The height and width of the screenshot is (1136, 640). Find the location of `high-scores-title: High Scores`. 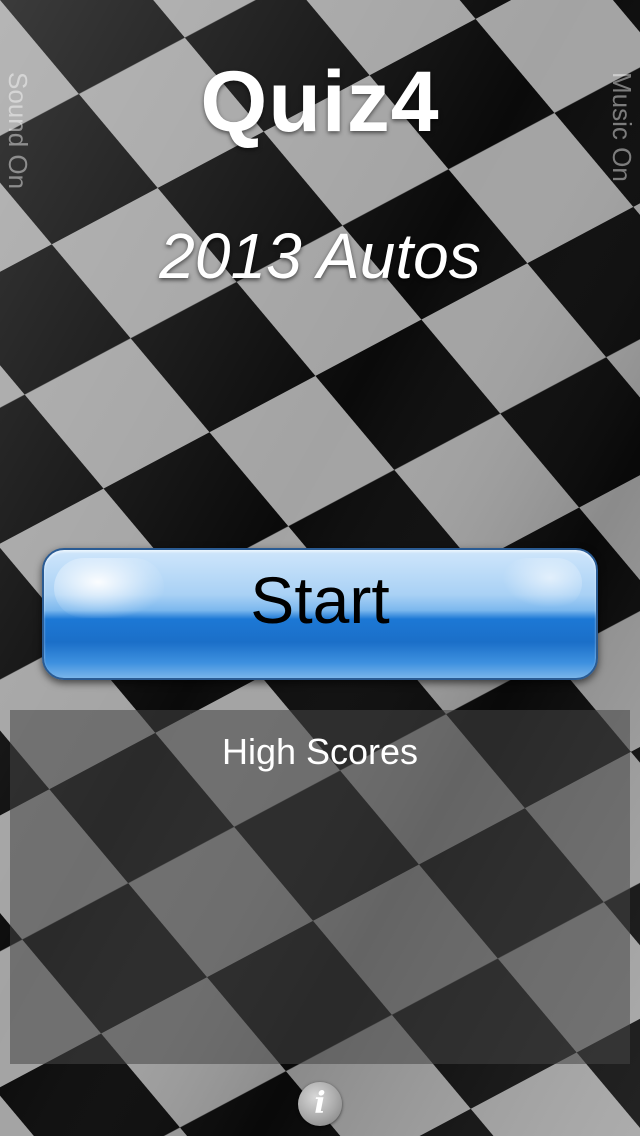

high-scores-title: High Scores is located at coordinates (320, 751).